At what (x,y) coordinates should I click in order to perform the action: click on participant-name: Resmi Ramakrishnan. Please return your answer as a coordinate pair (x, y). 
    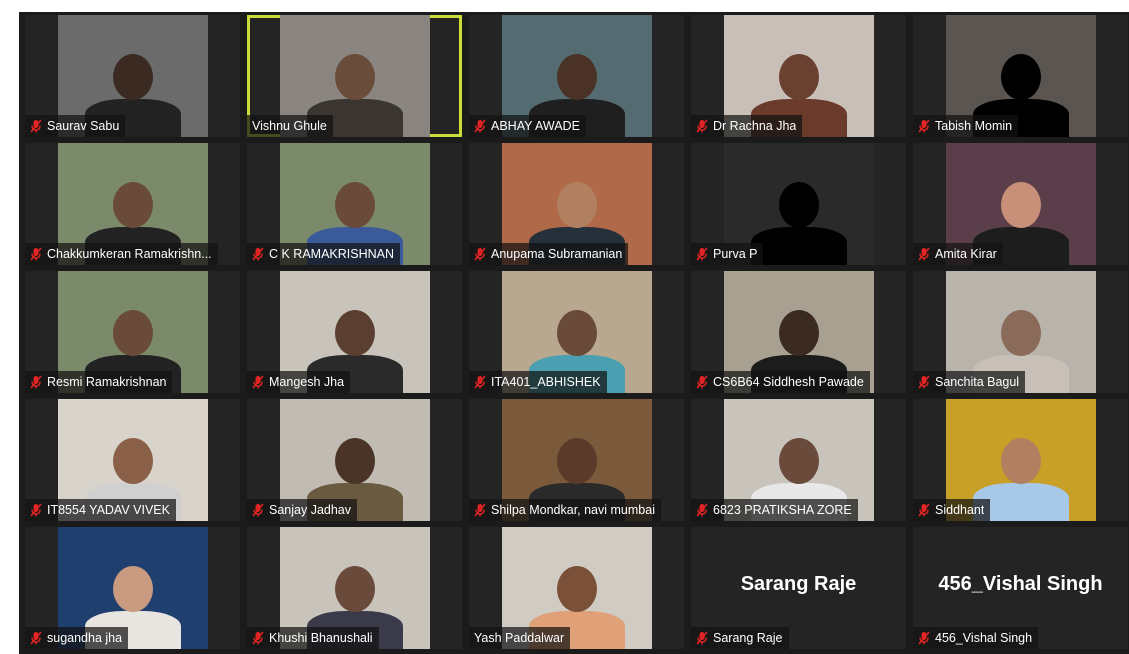
    Looking at the image, I should click on (107, 382).